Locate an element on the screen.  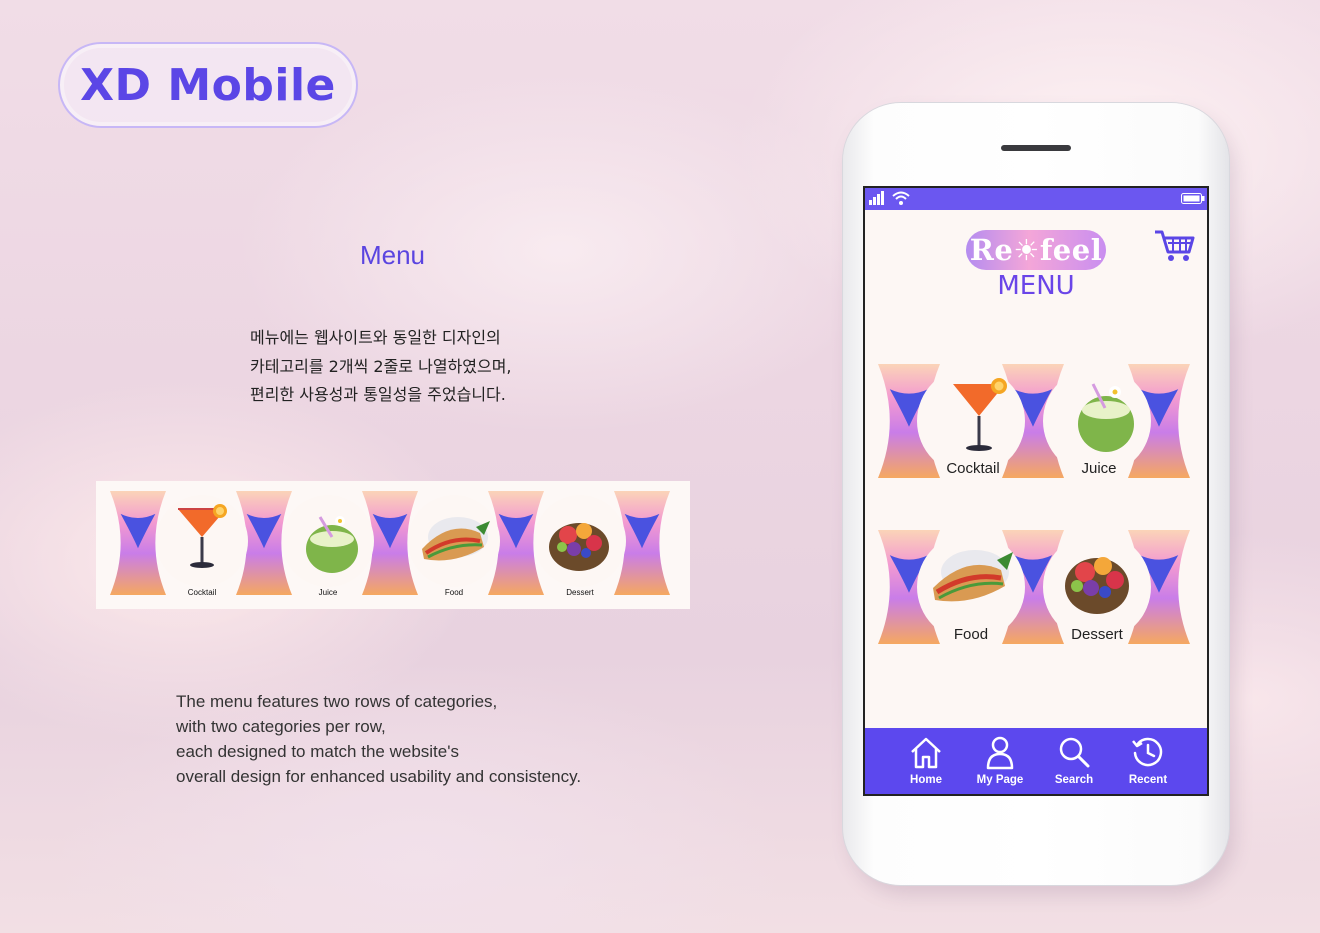
brand-logo: Re☀feel is located at coordinates (1036, 250).